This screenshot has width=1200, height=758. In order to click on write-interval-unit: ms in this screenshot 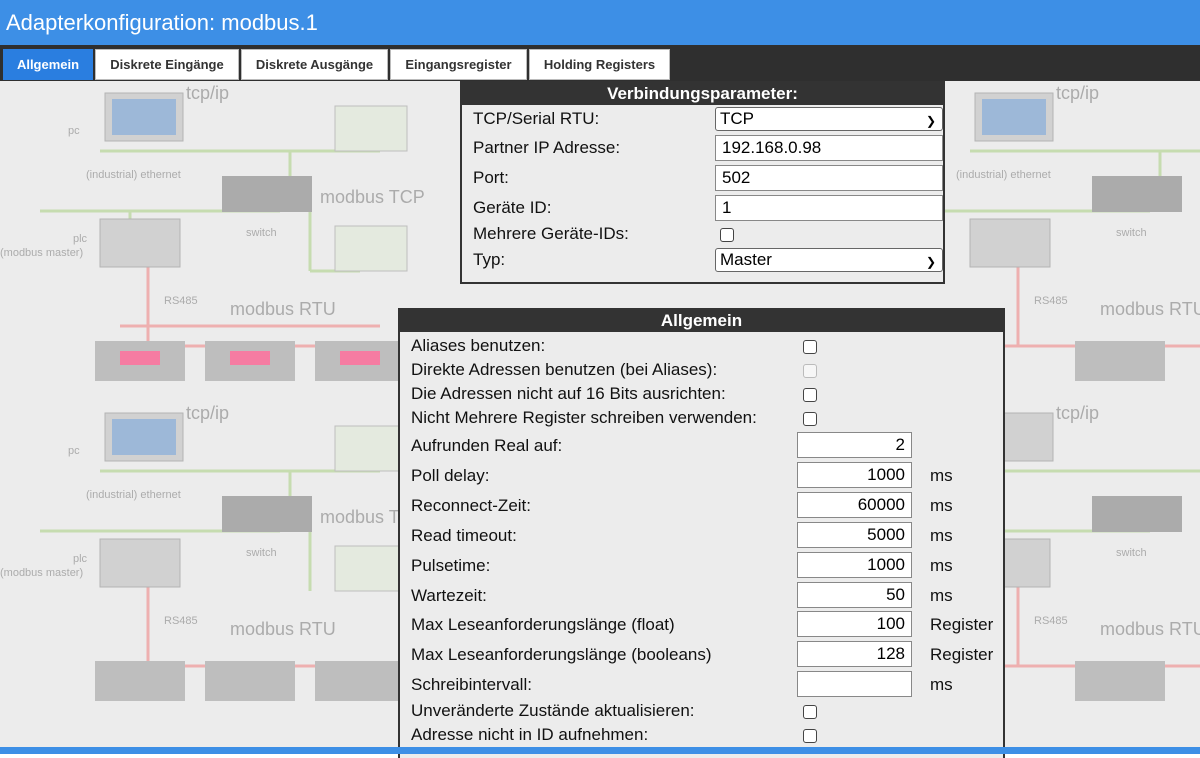, I will do `click(941, 684)`.